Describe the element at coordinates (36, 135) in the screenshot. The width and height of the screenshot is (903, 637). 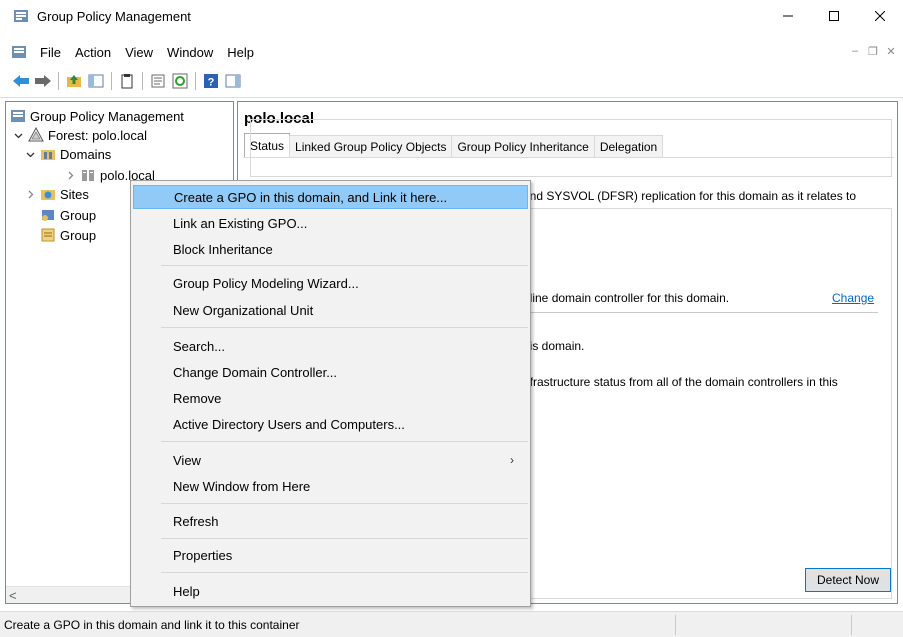
I see `forest-icon` at that location.